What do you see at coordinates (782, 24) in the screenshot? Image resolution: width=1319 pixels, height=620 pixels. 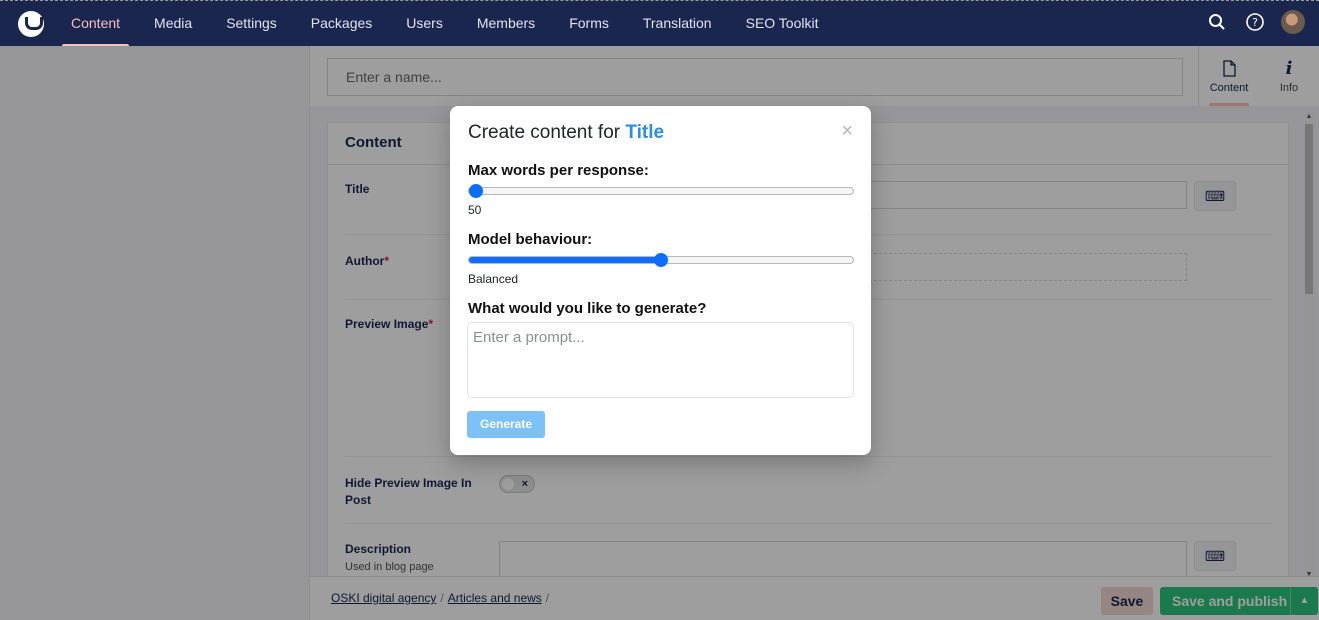 I see `nav-item-seo-toolkit: SEO Toolkit` at bounding box center [782, 24].